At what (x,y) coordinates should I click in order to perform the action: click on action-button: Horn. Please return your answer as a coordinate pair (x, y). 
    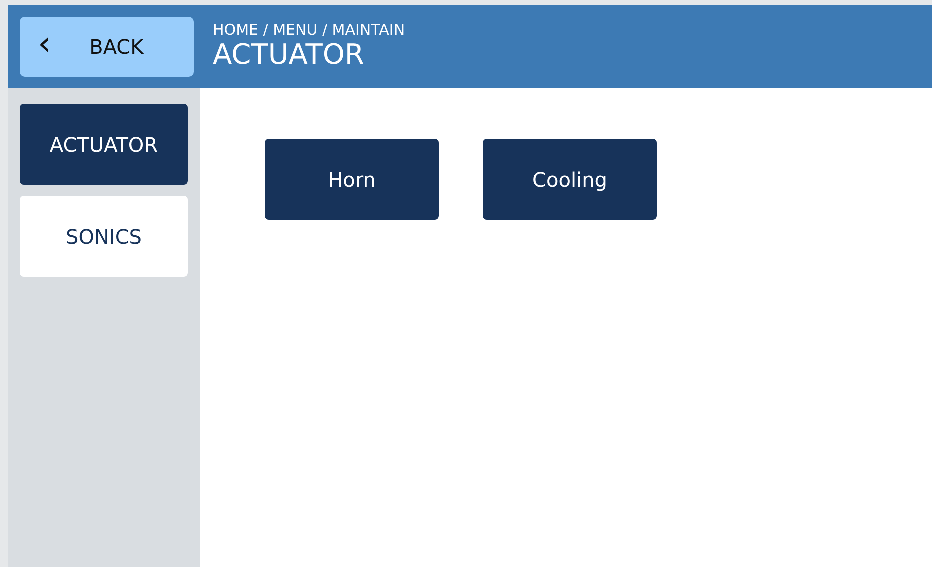
    Looking at the image, I should click on (352, 179).